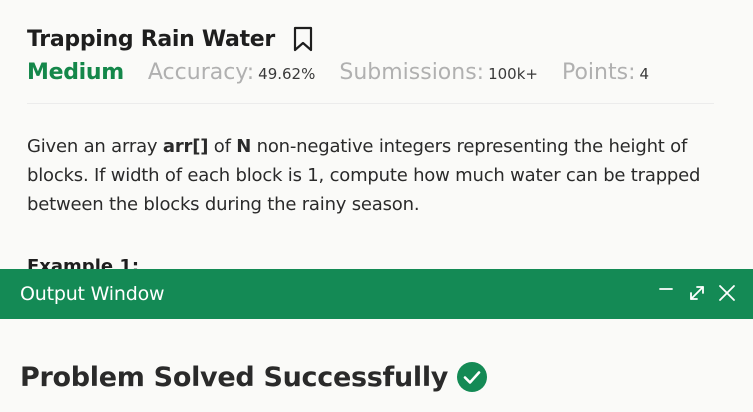  I want to click on submissions-label: Submissions:, so click(412, 72).